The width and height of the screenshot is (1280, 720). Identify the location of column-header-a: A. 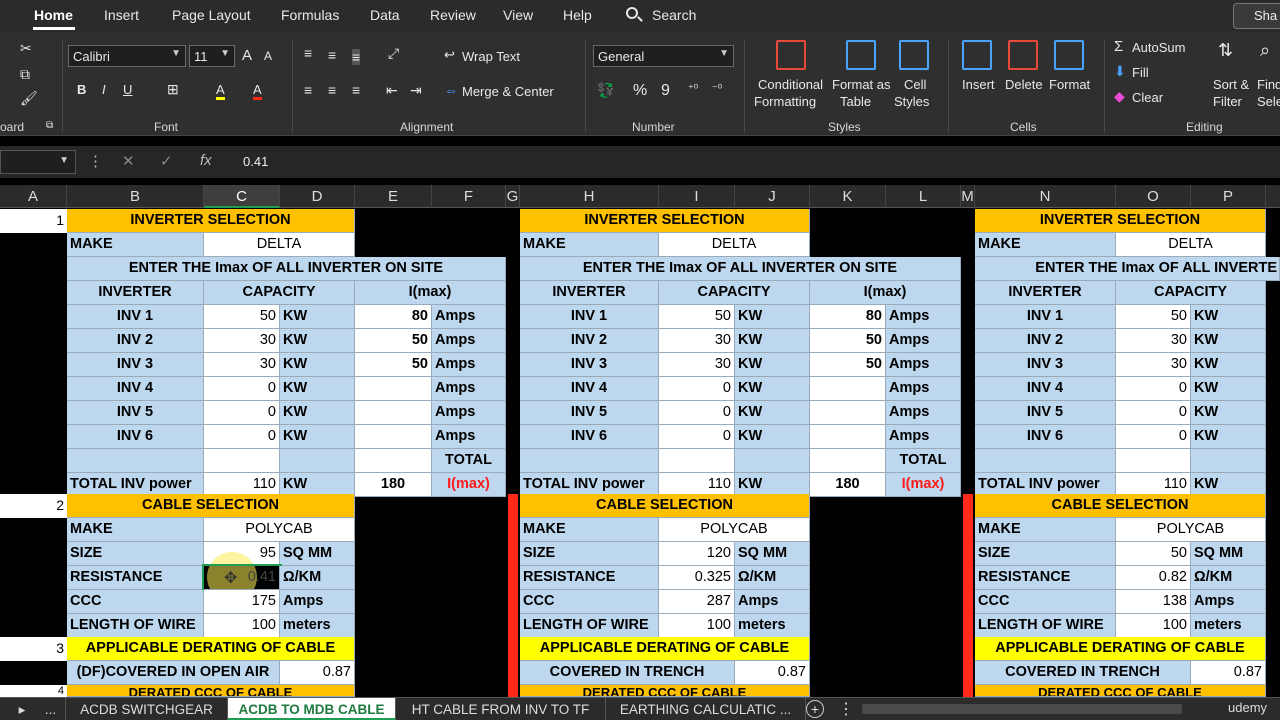
(33, 196).